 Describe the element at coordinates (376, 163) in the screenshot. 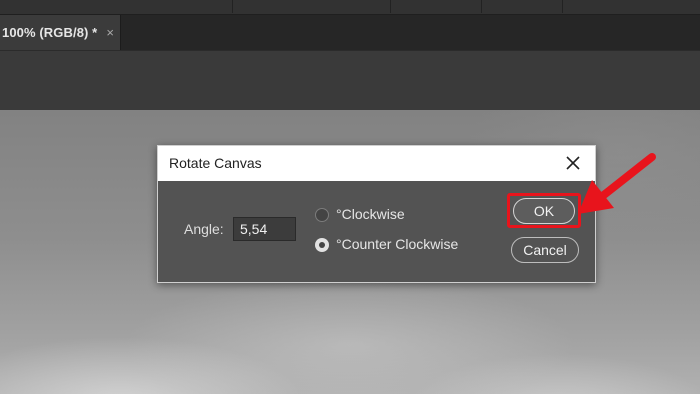

I see `dialog-titlebar: Rotate Canvas` at that location.